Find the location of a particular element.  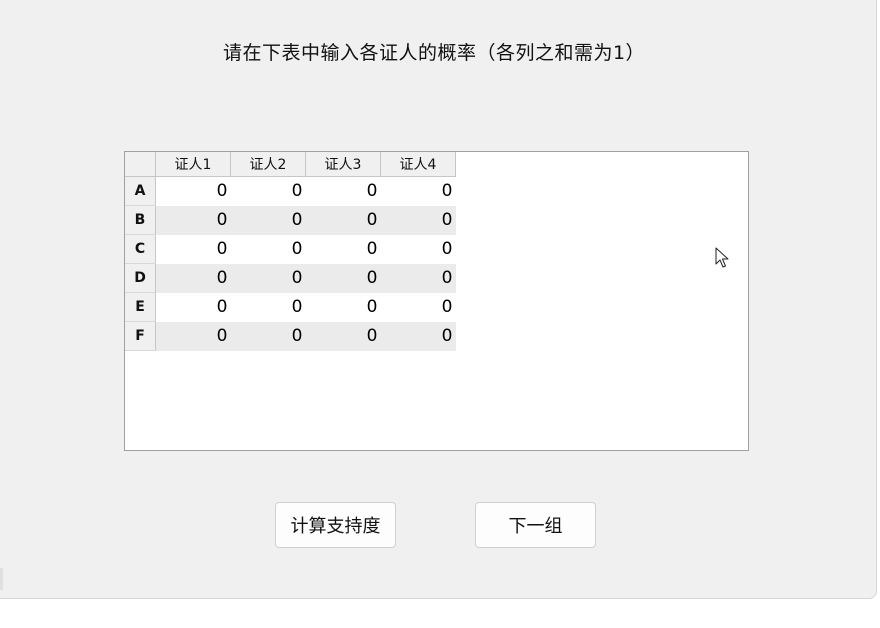

row-header-b: B is located at coordinates (140, 220).